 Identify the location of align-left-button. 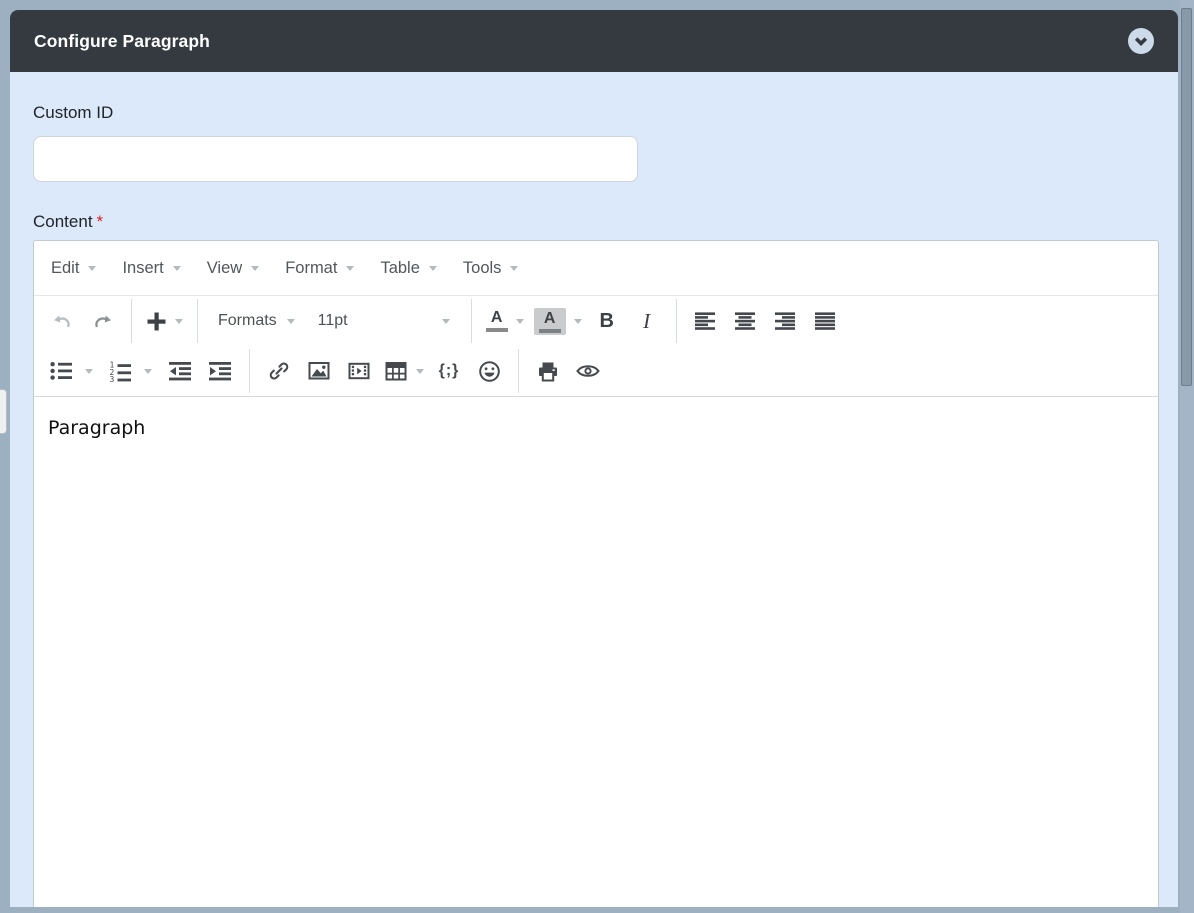
(706, 321).